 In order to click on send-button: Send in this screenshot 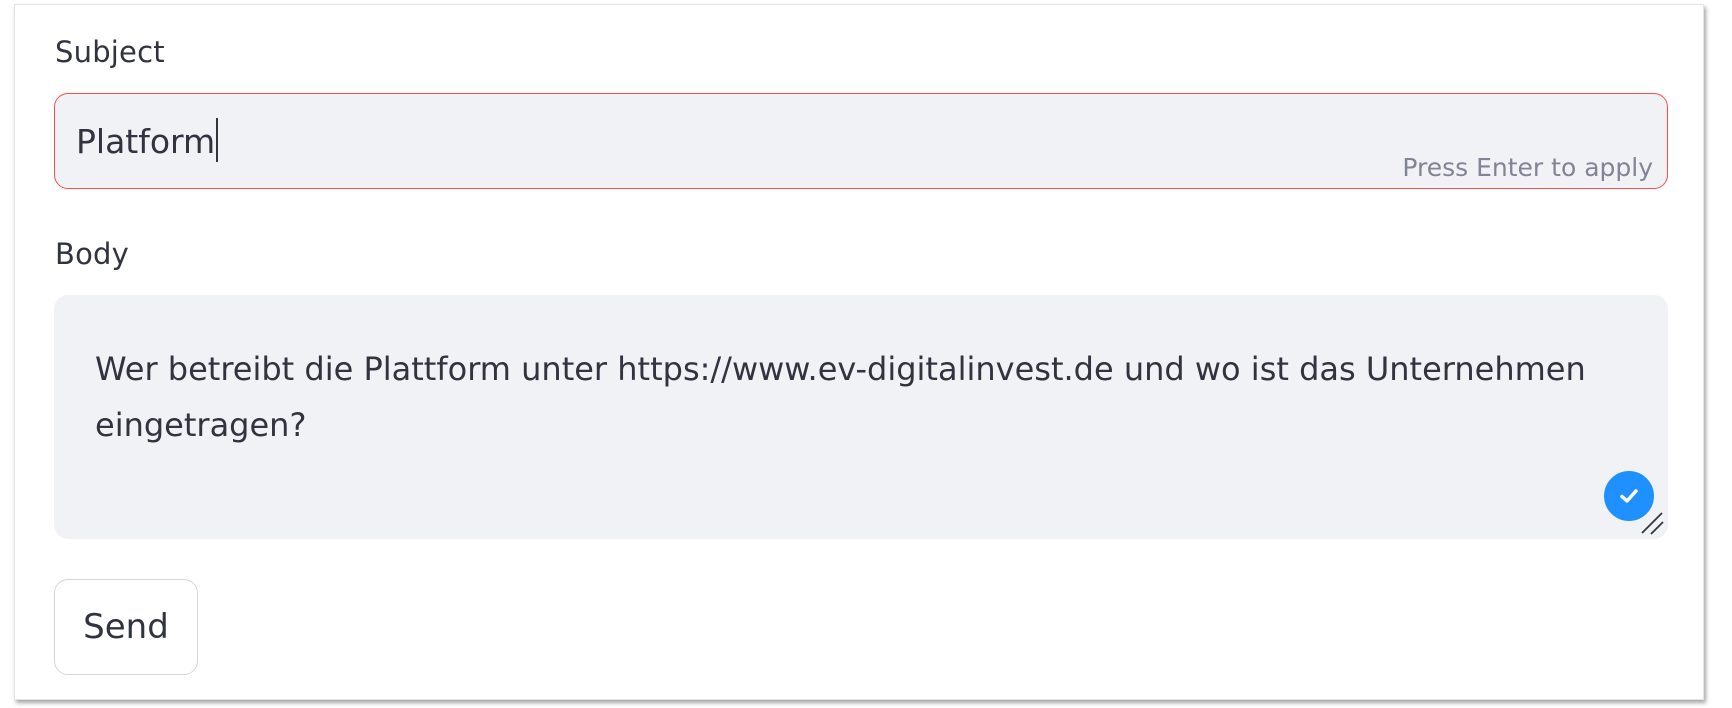, I will do `click(126, 627)`.